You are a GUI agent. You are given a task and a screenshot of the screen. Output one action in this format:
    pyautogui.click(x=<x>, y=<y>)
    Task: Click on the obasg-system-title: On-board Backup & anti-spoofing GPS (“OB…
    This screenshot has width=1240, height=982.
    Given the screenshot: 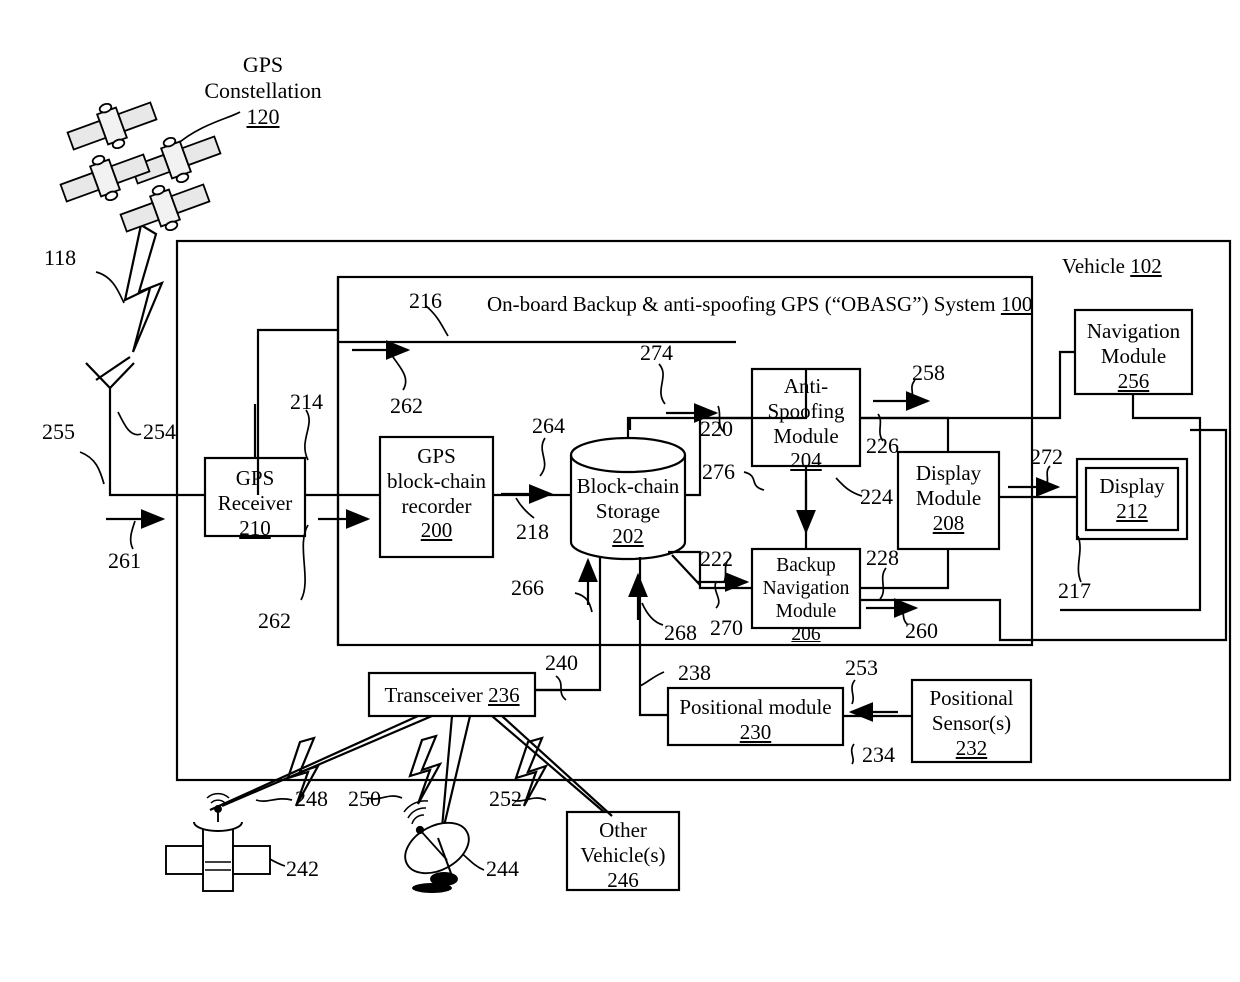 What is the action you would take?
    pyautogui.click(x=759, y=304)
    